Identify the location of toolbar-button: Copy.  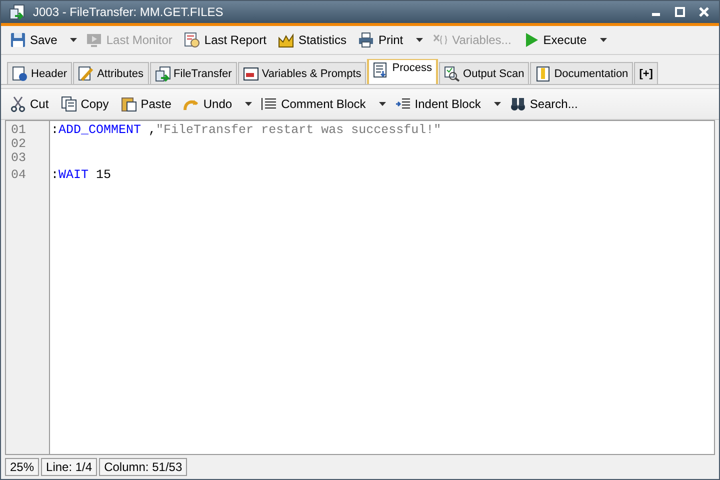
(85, 104).